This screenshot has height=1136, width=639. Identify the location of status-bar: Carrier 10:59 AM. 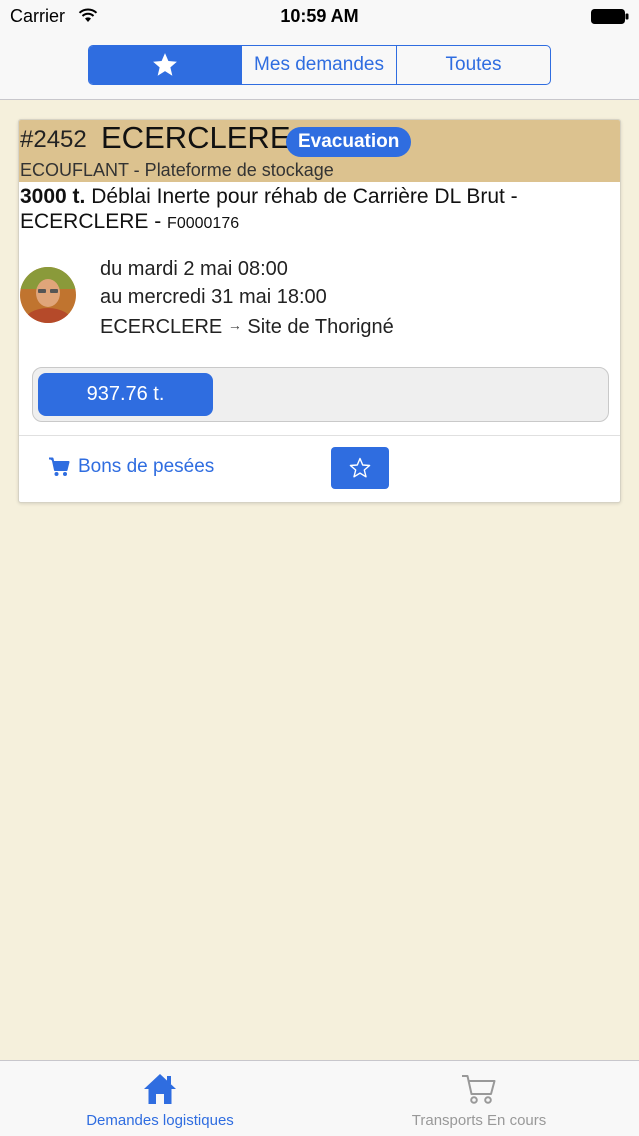
(319, 17).